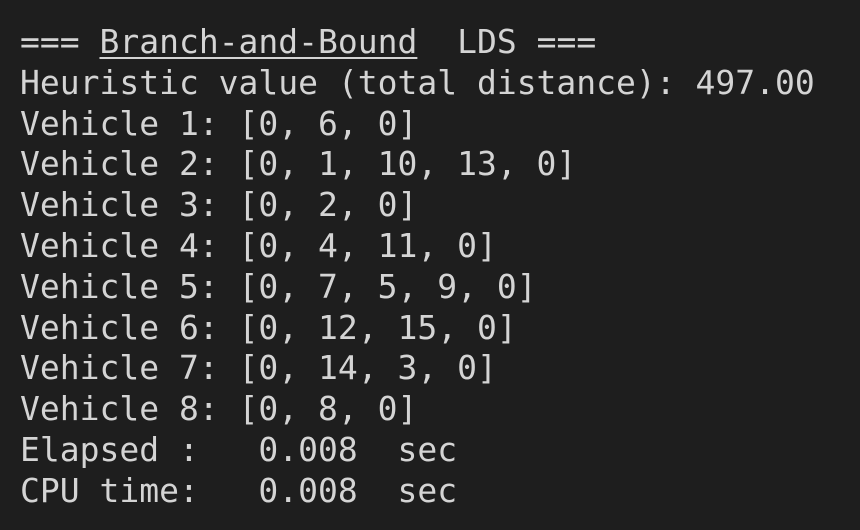 The width and height of the screenshot is (860, 530). What do you see at coordinates (298, 164) in the screenshot?
I see `vehicle-route-line: Vehicle 2: [0, 1, 10, 13, 0]` at bounding box center [298, 164].